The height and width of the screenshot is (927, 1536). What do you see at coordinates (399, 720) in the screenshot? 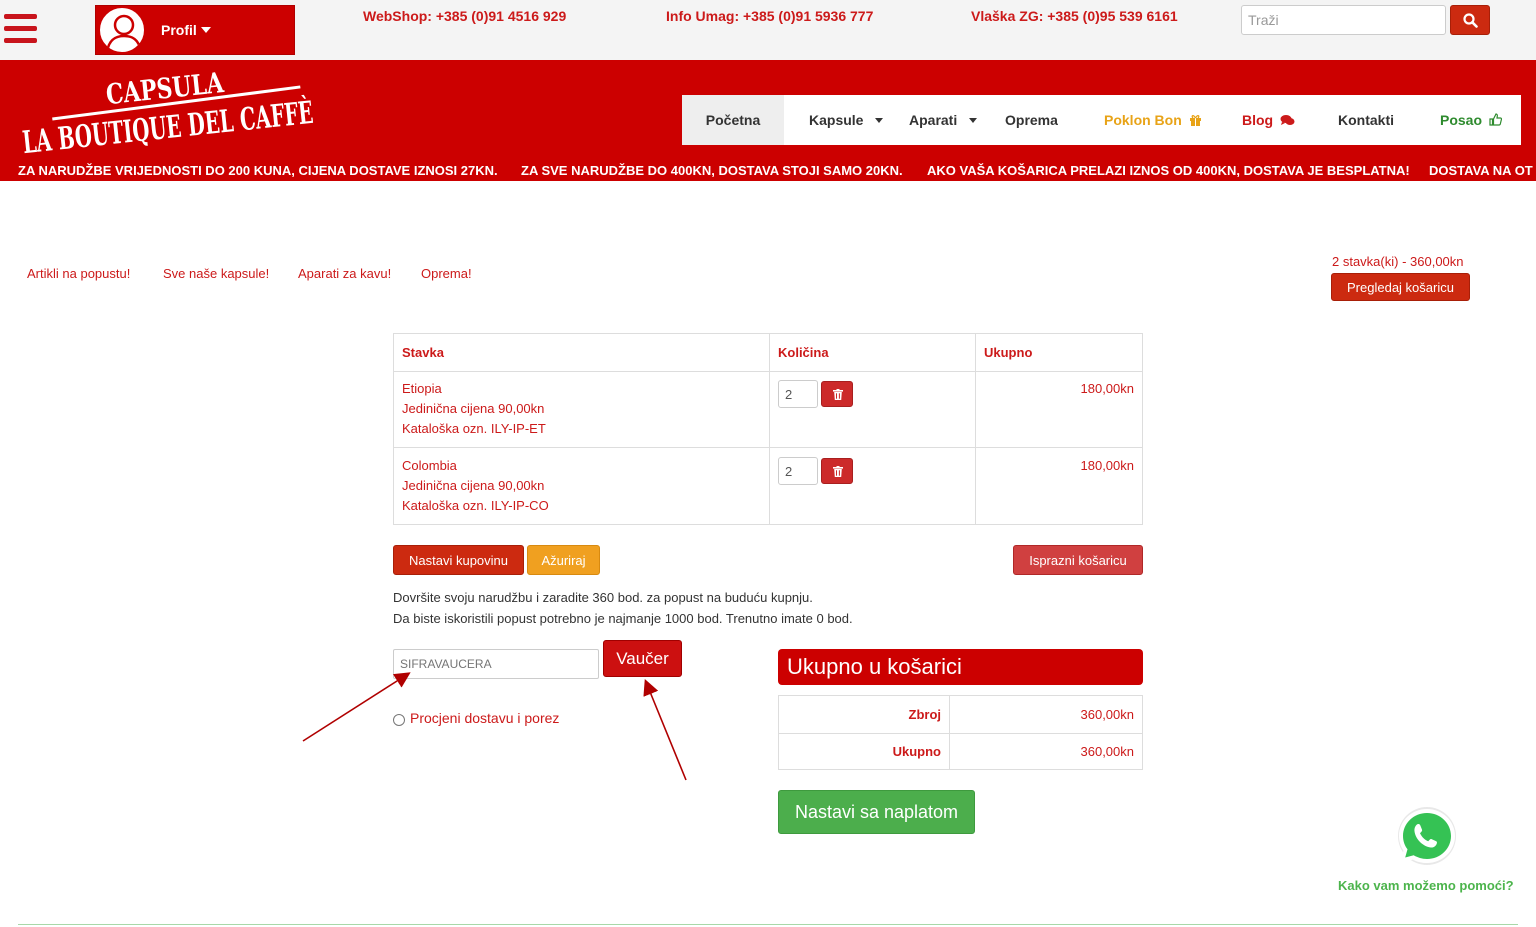
I see `shipping-estimate-radio` at bounding box center [399, 720].